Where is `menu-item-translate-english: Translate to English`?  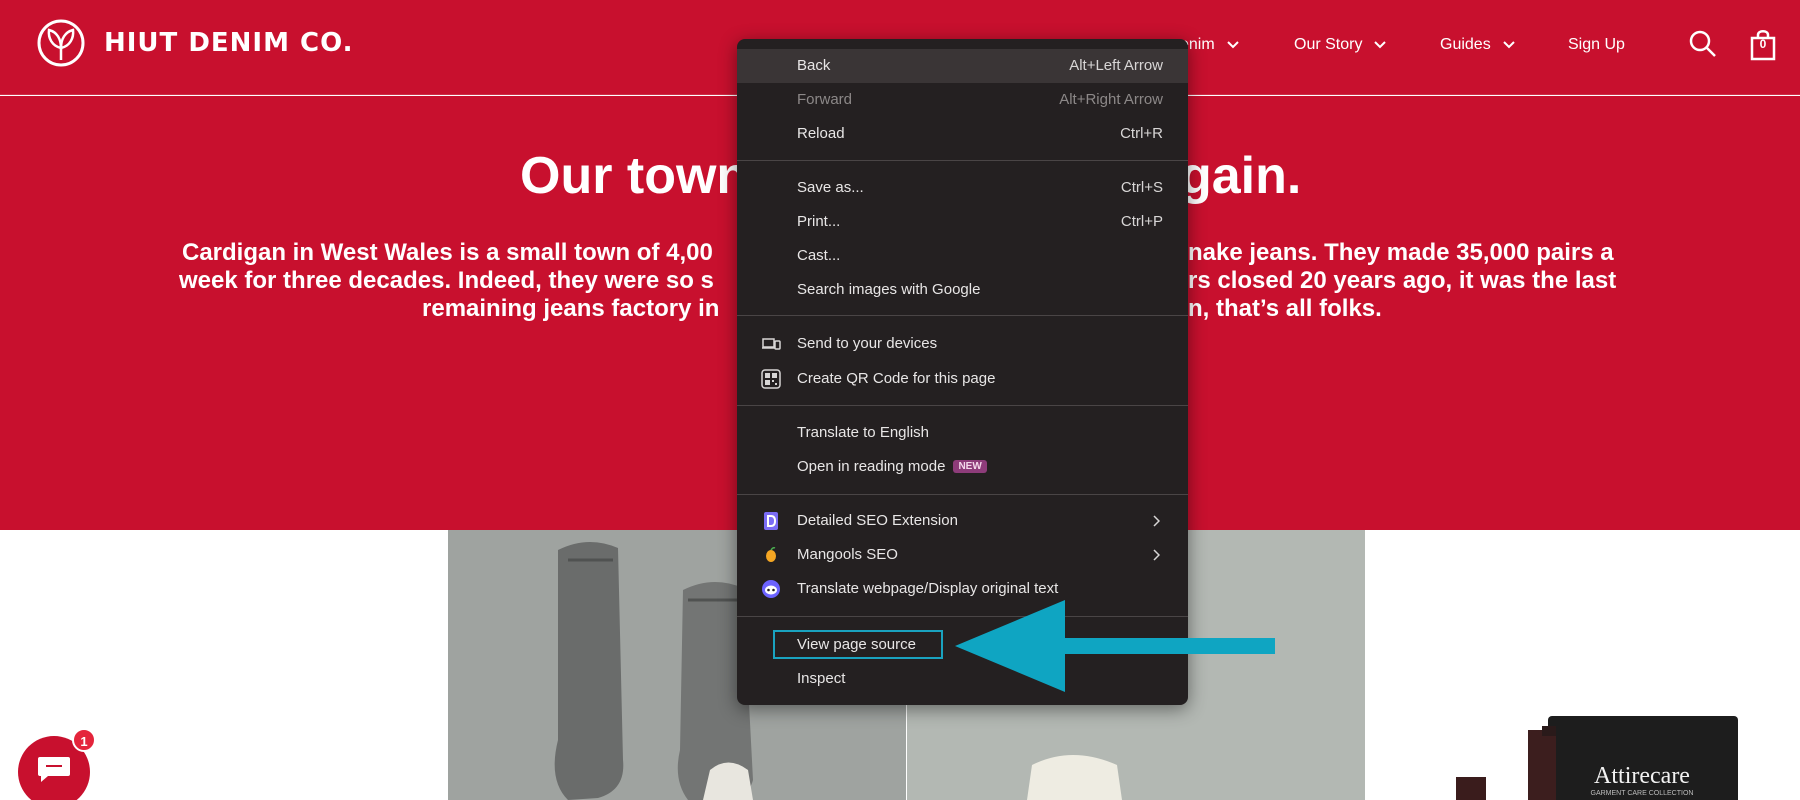 menu-item-translate-english: Translate to English is located at coordinates (962, 433).